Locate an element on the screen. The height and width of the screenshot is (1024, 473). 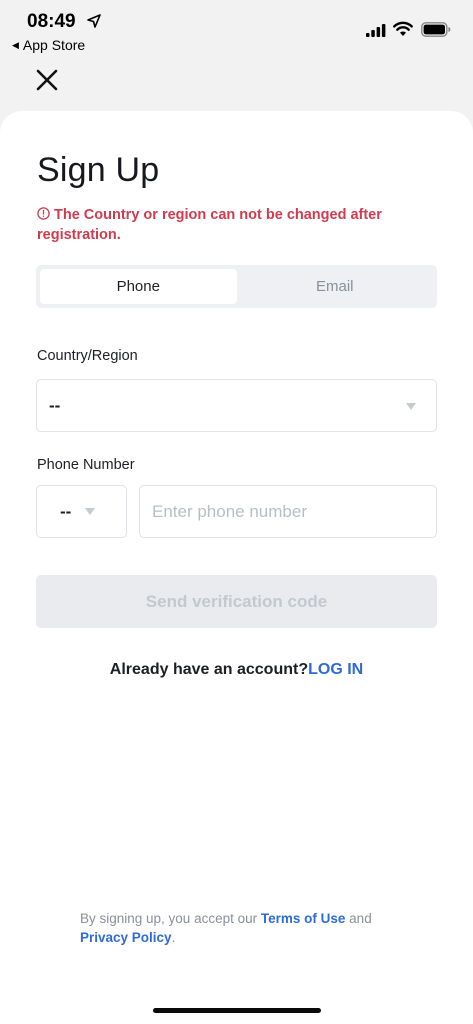
home-indicator is located at coordinates (237, 1010).